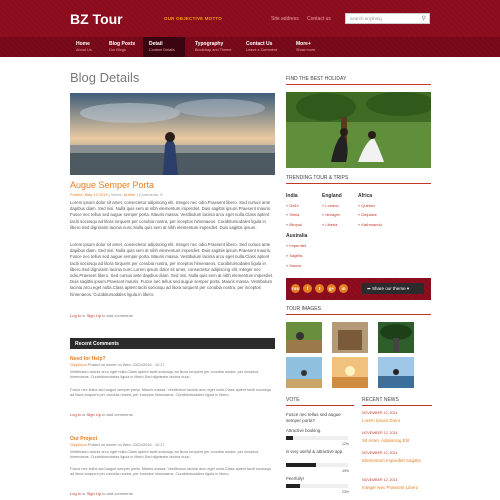 This screenshot has height=500, width=500. Describe the element at coordinates (346, 492) in the screenshot. I see `vote-percent: 23%` at that location.